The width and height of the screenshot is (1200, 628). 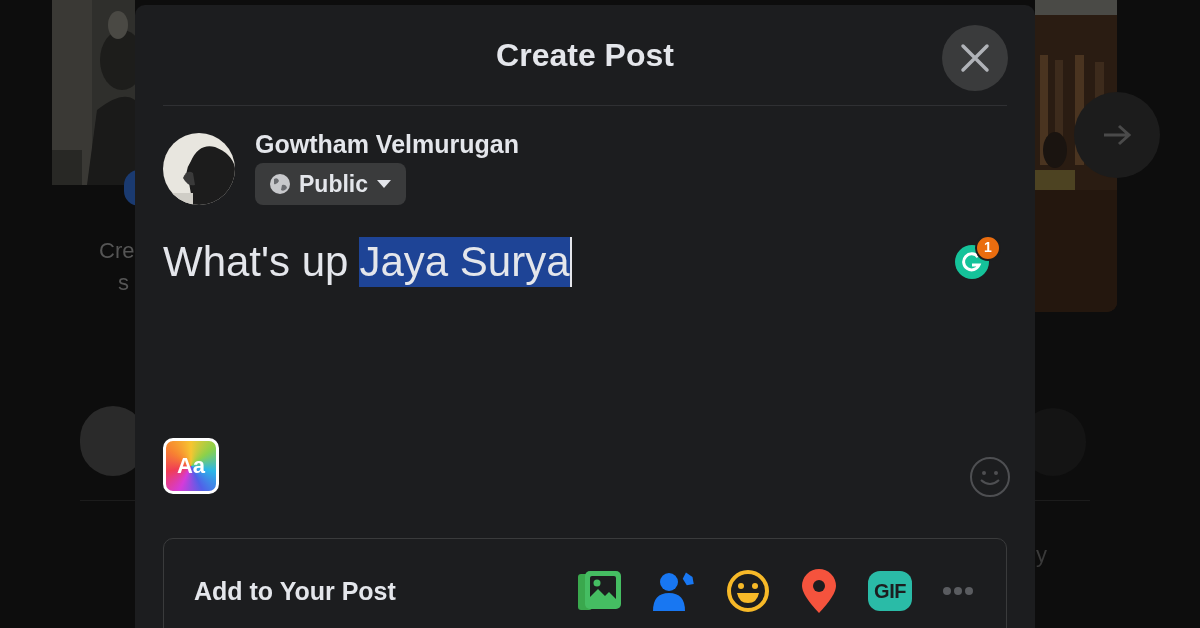 What do you see at coordinates (819, 590) in the screenshot?
I see `location-pin-icon` at bounding box center [819, 590].